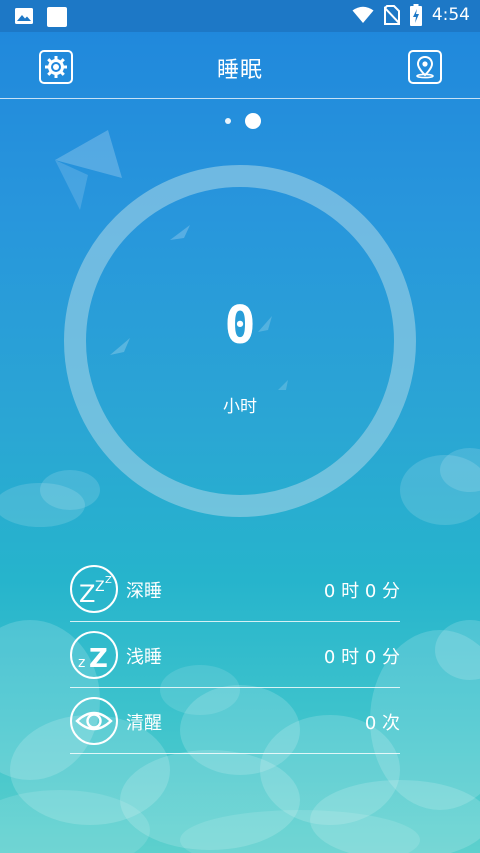  Describe the element at coordinates (240, 16) in the screenshot. I see `status-bar: 4:54` at that location.